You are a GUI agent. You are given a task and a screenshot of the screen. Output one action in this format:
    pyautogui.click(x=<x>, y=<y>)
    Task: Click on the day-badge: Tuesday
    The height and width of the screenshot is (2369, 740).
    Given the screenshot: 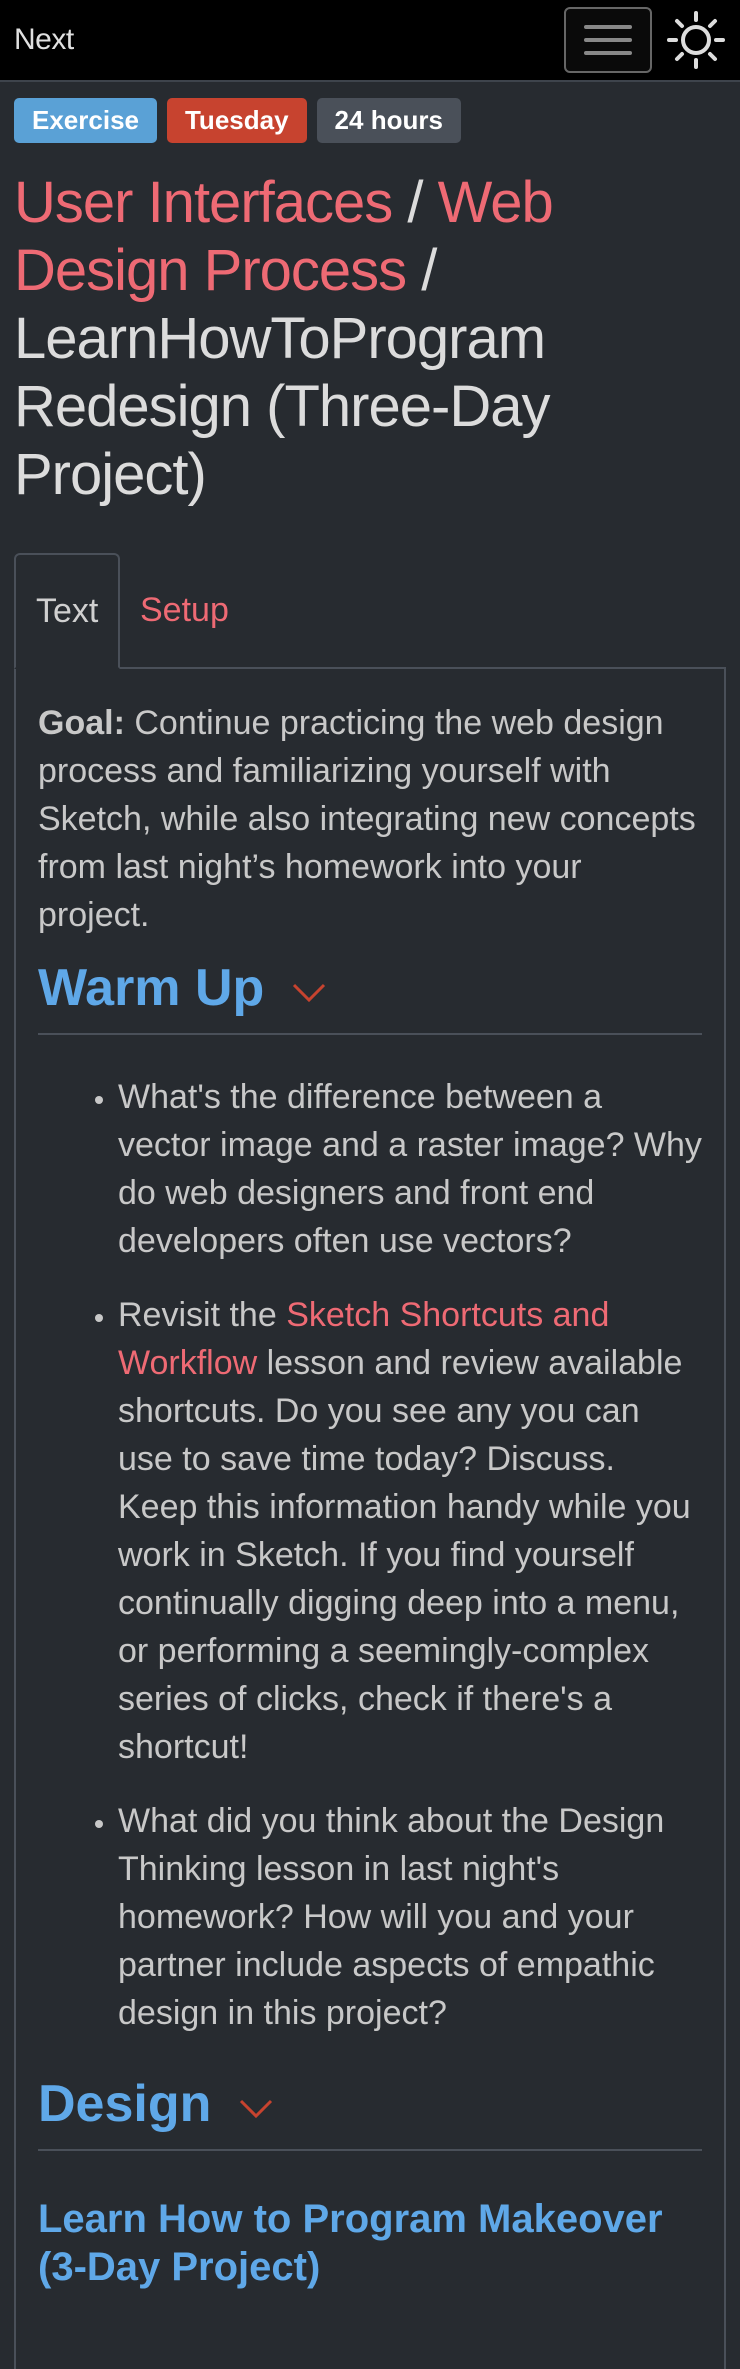 What is the action you would take?
    pyautogui.click(x=236, y=120)
    